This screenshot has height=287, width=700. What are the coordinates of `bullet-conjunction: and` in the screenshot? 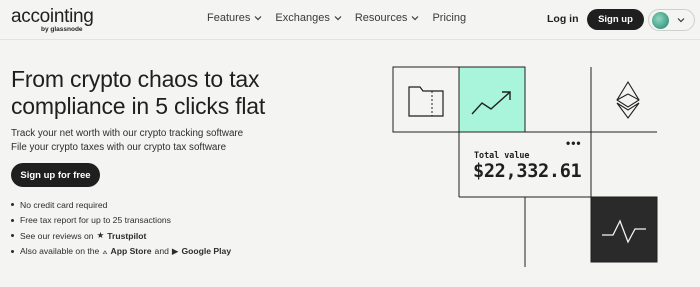 It's located at (161, 251).